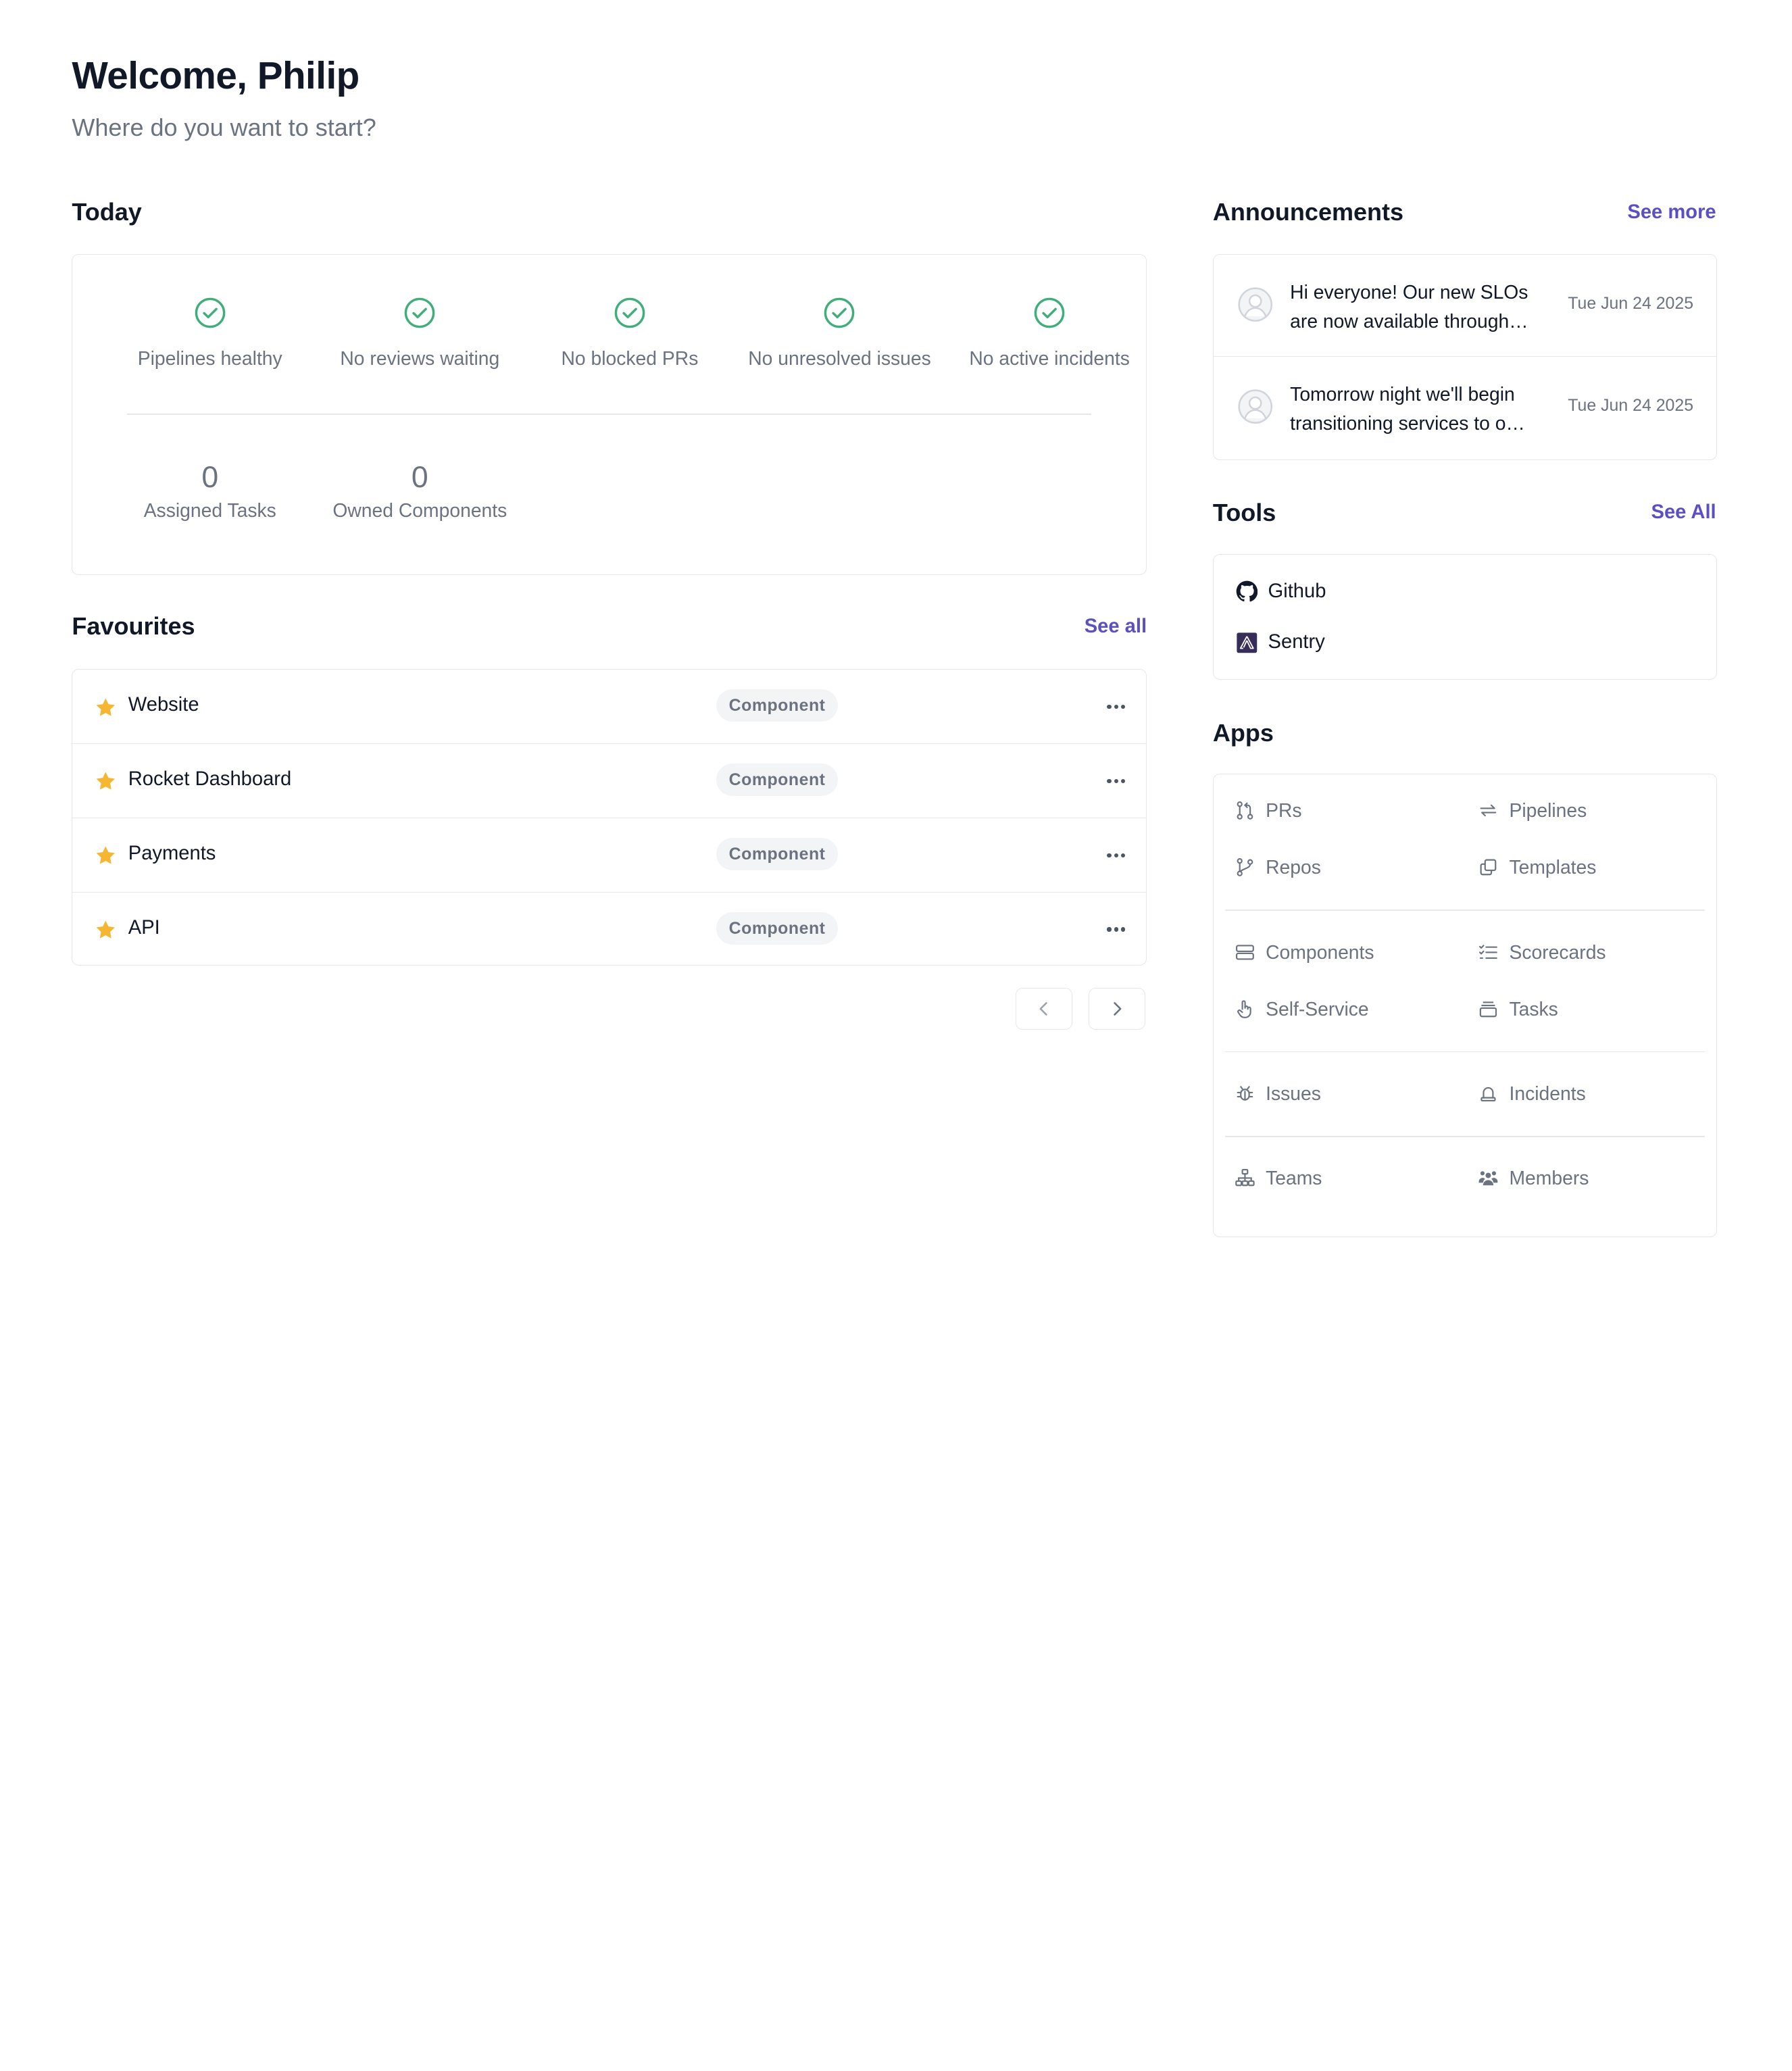  I want to click on next-page-button, so click(1117, 1009).